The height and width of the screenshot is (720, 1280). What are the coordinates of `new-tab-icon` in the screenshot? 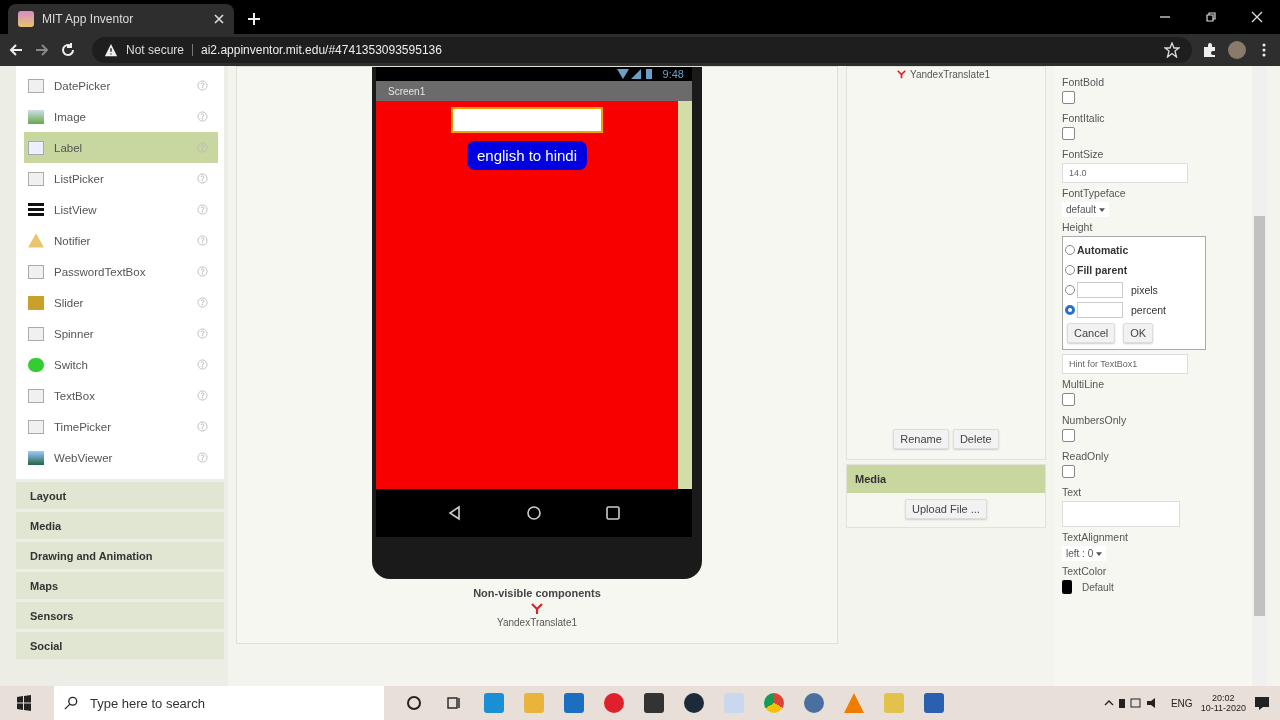 It's located at (254, 19).